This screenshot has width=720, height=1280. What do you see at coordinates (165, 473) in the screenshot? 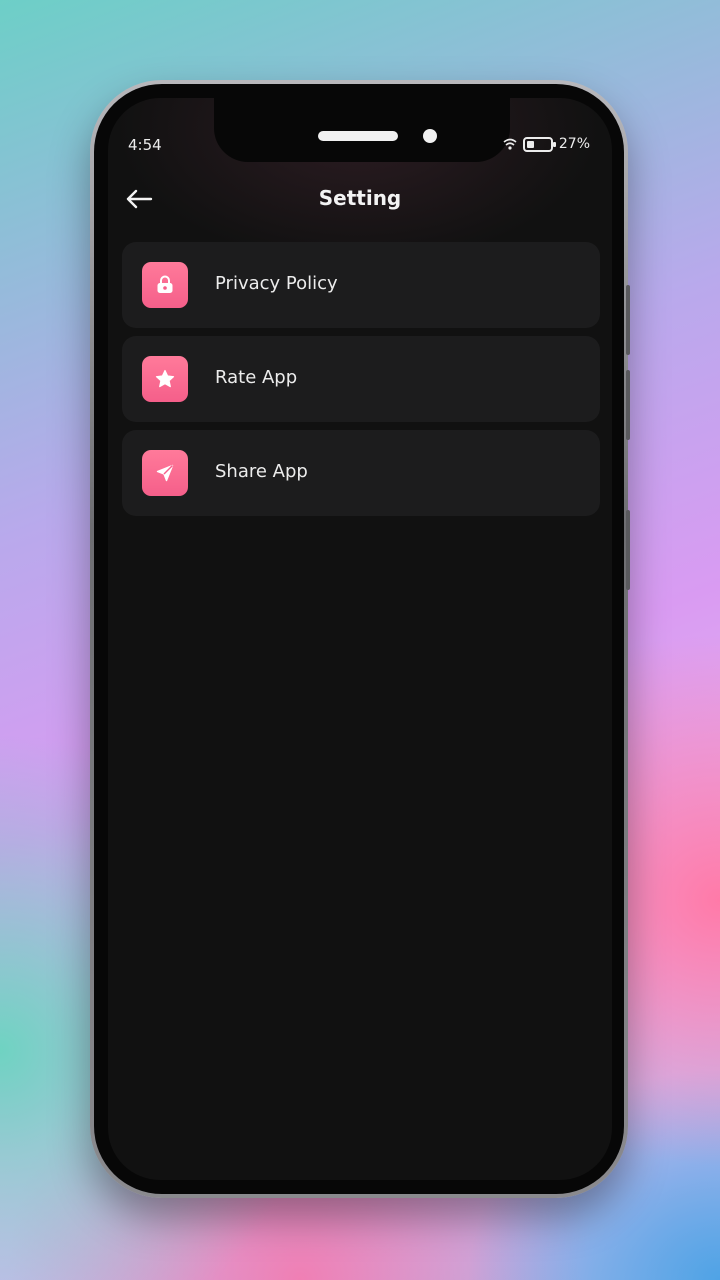
I see `send-icon` at bounding box center [165, 473].